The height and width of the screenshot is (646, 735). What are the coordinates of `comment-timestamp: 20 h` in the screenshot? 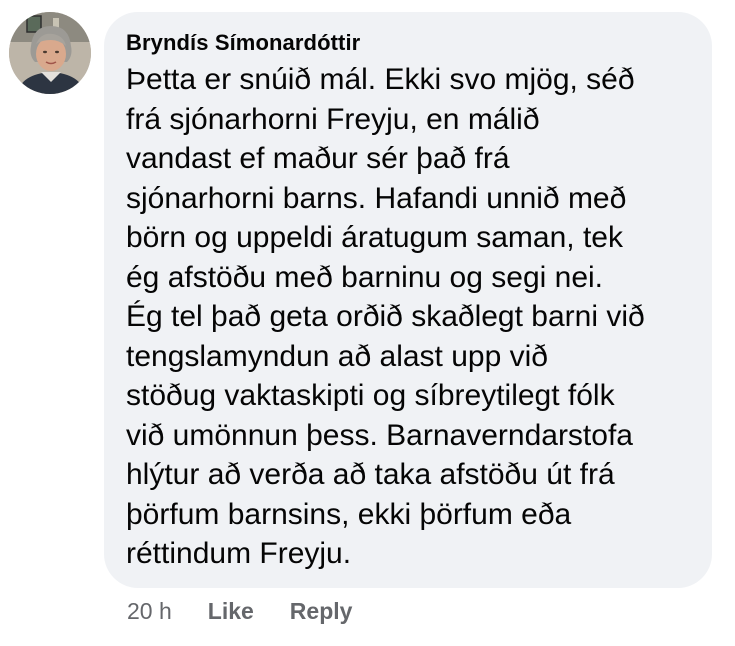 It's located at (149, 611).